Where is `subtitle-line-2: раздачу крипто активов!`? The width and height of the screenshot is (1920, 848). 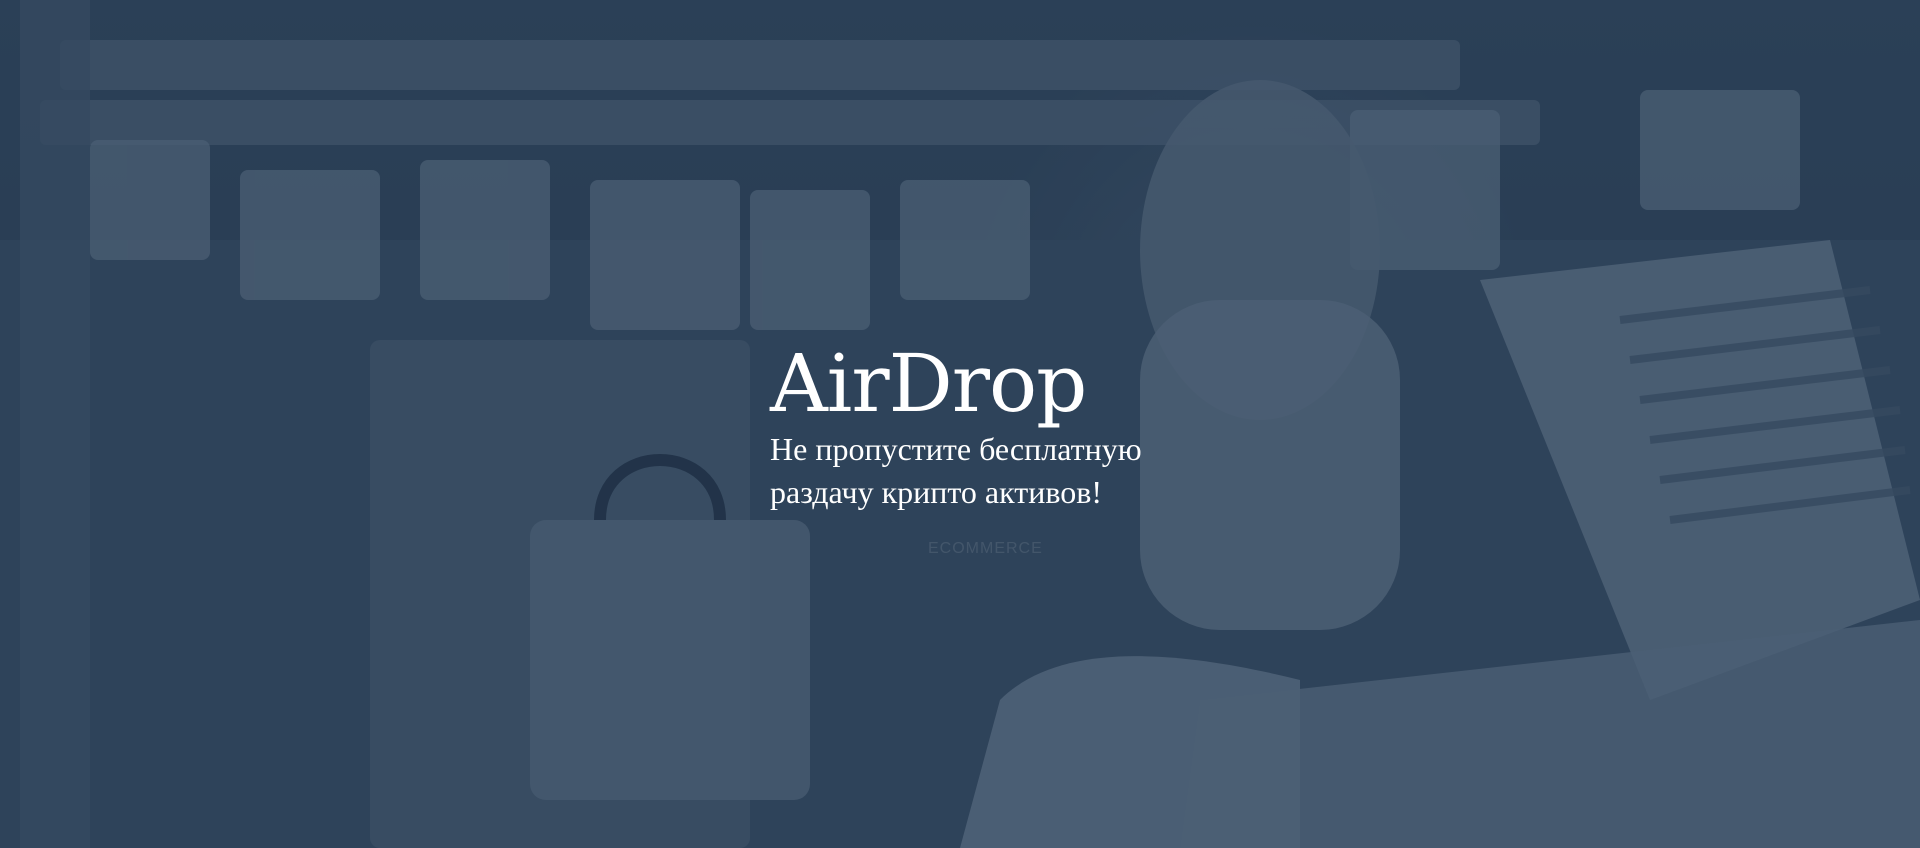
subtitle-line-2: раздачу крипто активов! is located at coordinates (936, 492).